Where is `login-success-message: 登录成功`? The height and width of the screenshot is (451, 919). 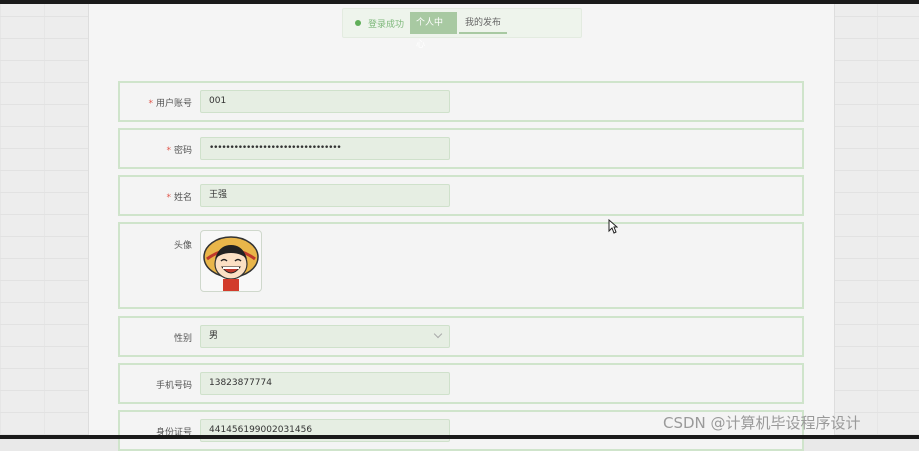
login-success-message: 登录成功 is located at coordinates (379, 23).